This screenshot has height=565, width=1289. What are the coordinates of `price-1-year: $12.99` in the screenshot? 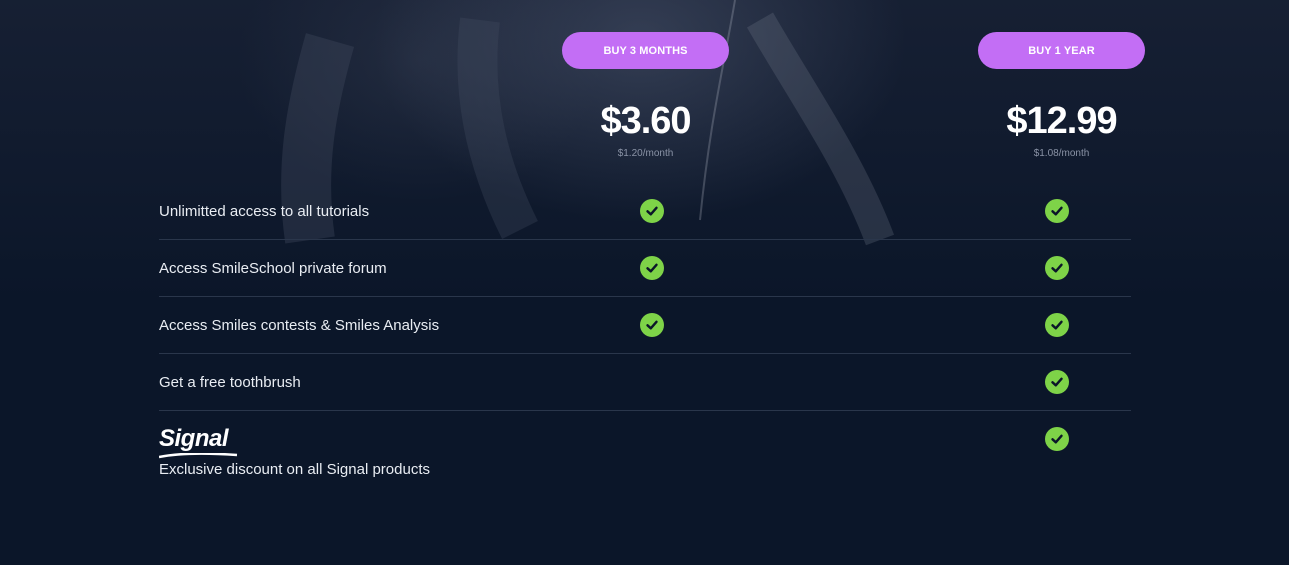 It's located at (1061, 121).